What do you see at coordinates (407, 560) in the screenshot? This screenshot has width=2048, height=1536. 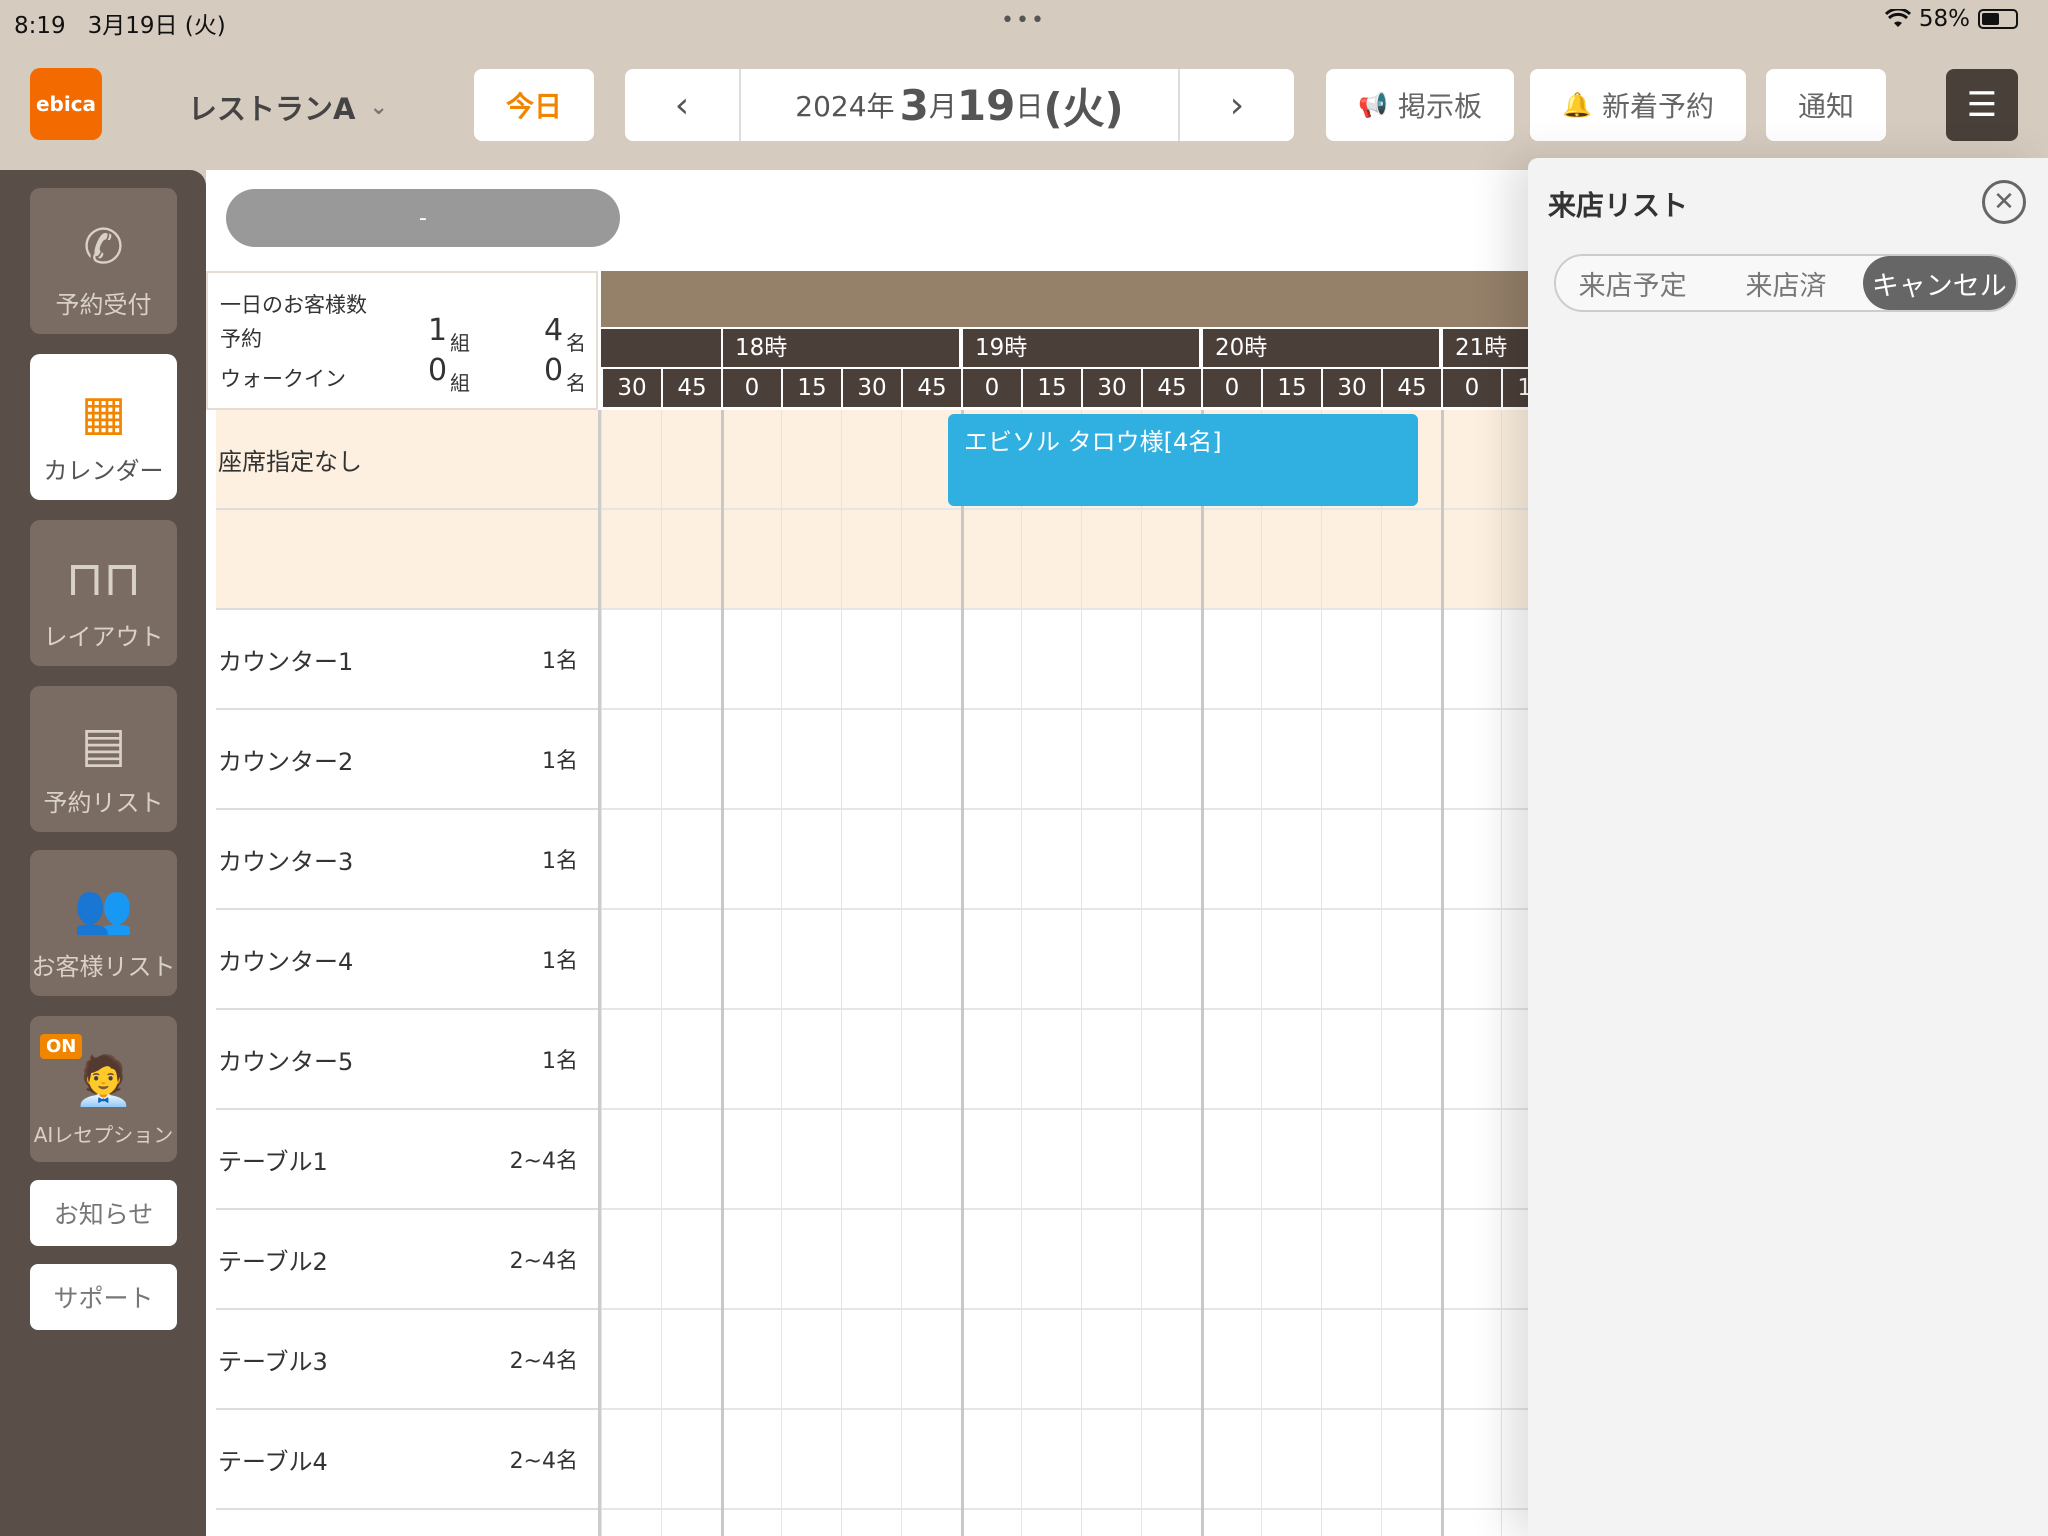 I see `table-row-label` at bounding box center [407, 560].